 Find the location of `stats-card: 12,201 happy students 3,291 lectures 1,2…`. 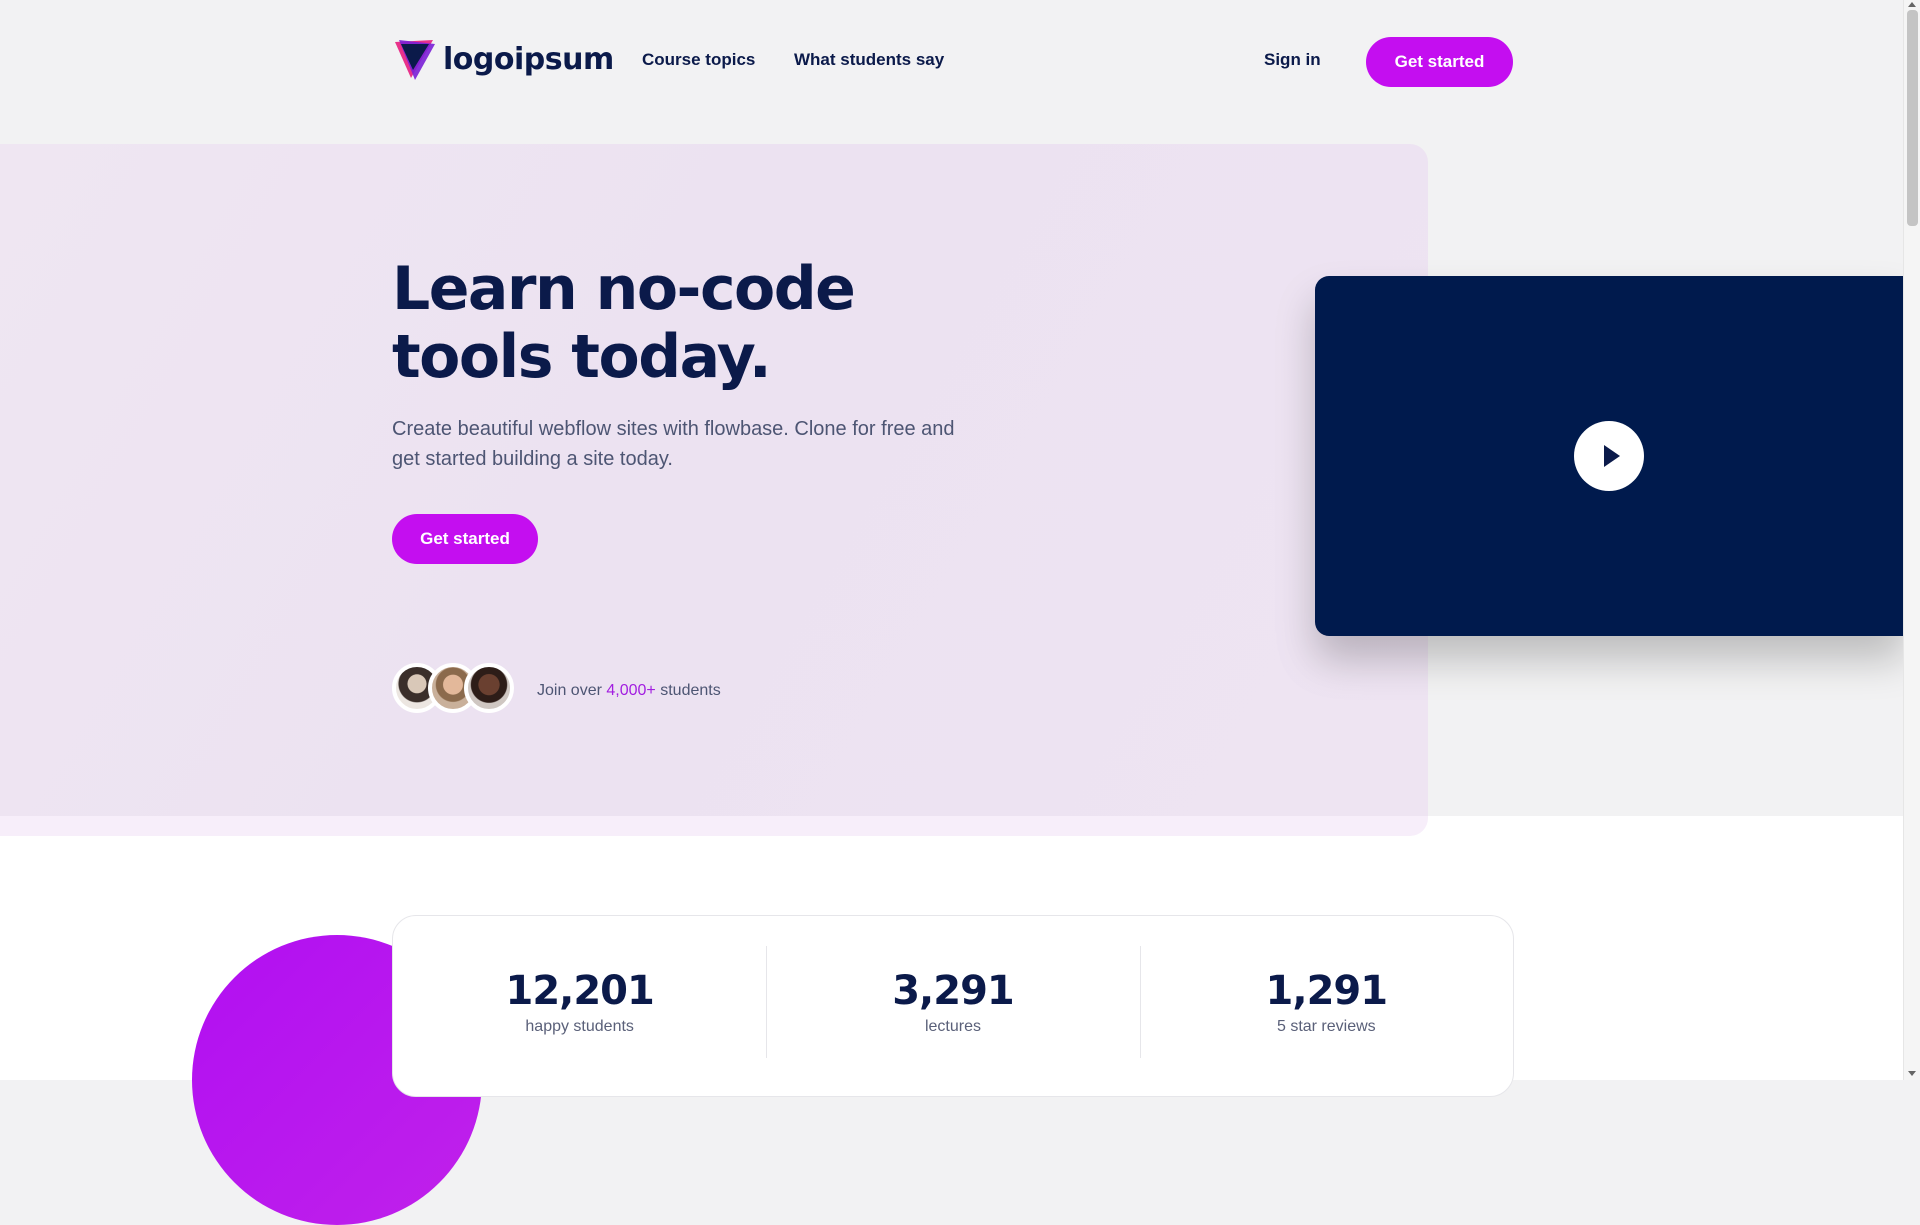

stats-card: 12,201 happy students 3,291 lectures 1,2… is located at coordinates (953, 1006).